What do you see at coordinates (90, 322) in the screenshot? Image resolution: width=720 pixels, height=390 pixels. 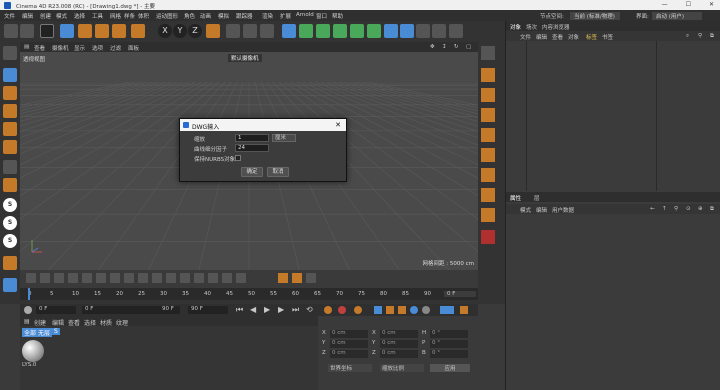 I see `material-menu-select: 选择` at bounding box center [90, 322].